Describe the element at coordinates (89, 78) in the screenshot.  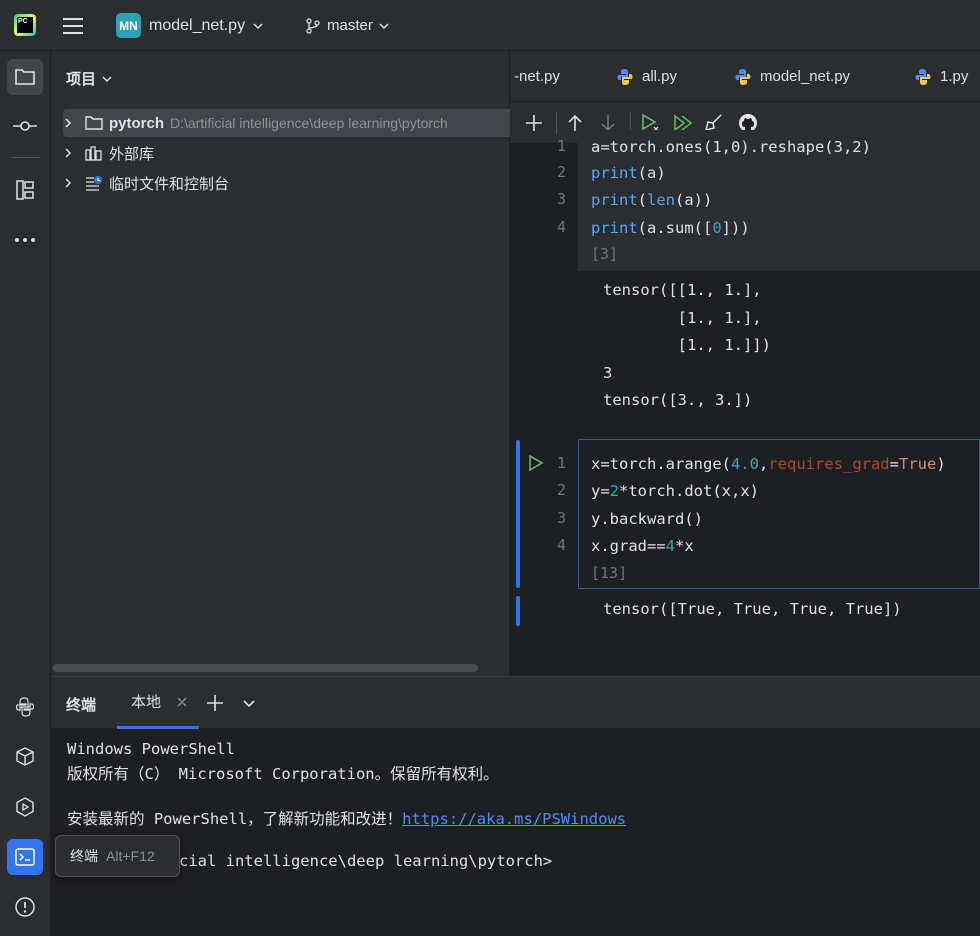
I see `project-panel-title: 项目` at that location.